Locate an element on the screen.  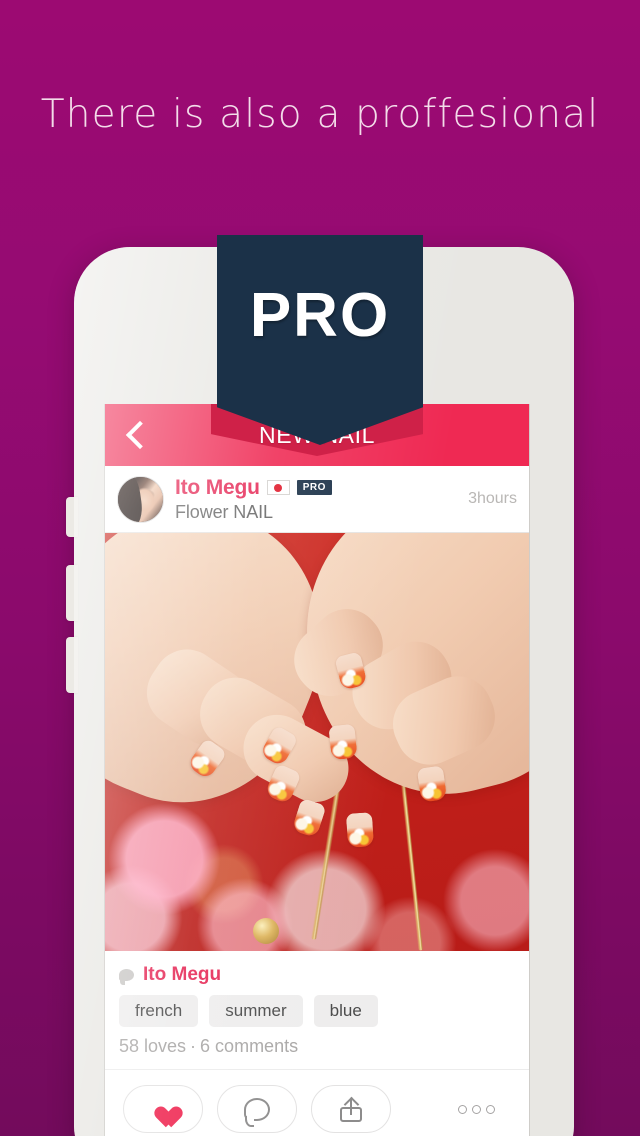
phone-silent-switch is located at coordinates (72, 517).